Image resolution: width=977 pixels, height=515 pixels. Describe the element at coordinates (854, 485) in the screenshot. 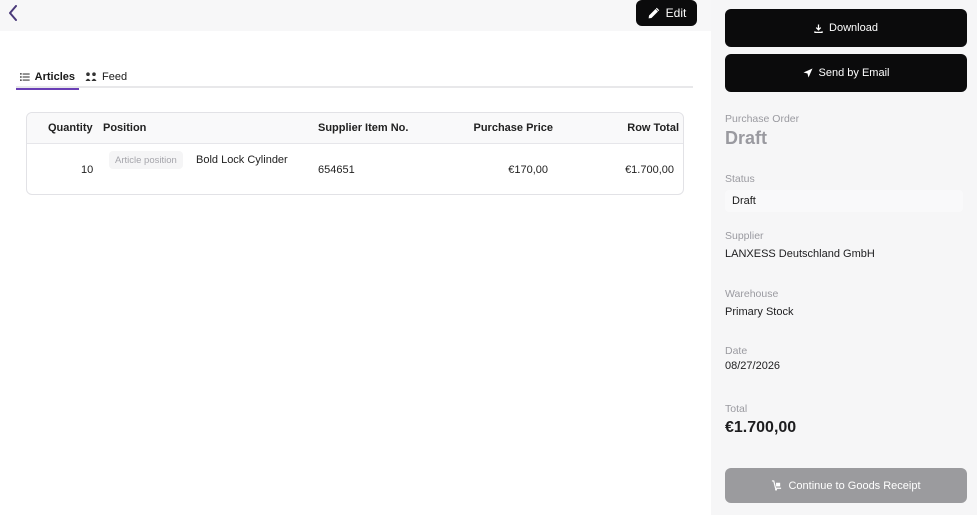

I see `continue-to-goods-receipt-label: Continue to Goods Receipt` at that location.